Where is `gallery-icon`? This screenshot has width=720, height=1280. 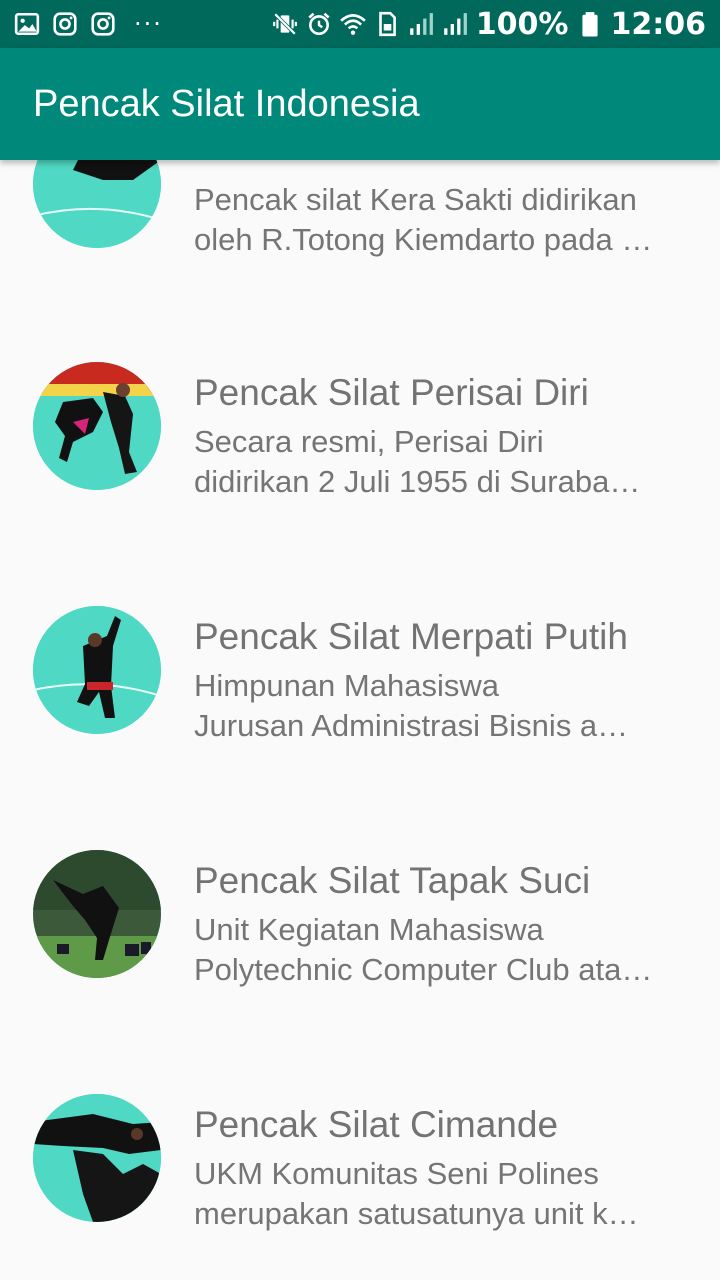
gallery-icon is located at coordinates (27, 24).